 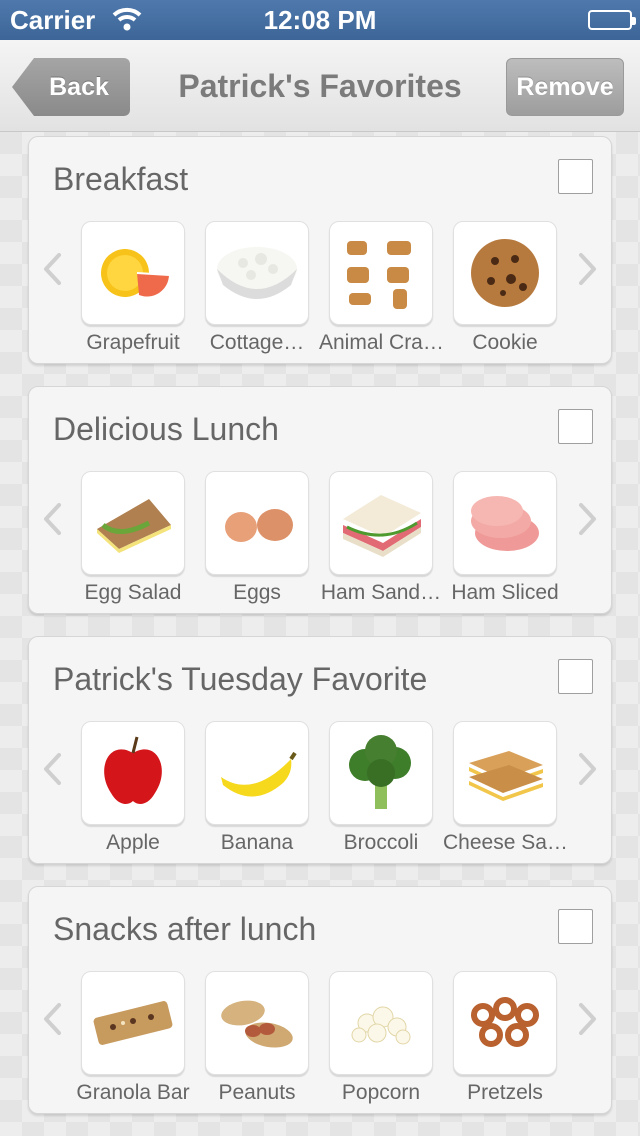 What do you see at coordinates (257, 523) in the screenshot?
I see `eggs-icon` at bounding box center [257, 523].